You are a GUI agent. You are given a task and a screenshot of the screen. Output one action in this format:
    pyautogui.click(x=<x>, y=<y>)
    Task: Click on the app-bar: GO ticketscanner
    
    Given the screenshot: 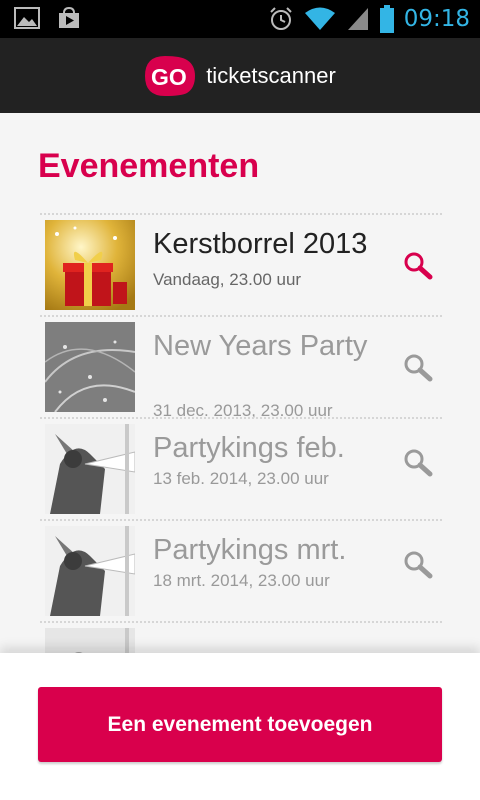 What is the action you would take?
    pyautogui.click(x=240, y=75)
    